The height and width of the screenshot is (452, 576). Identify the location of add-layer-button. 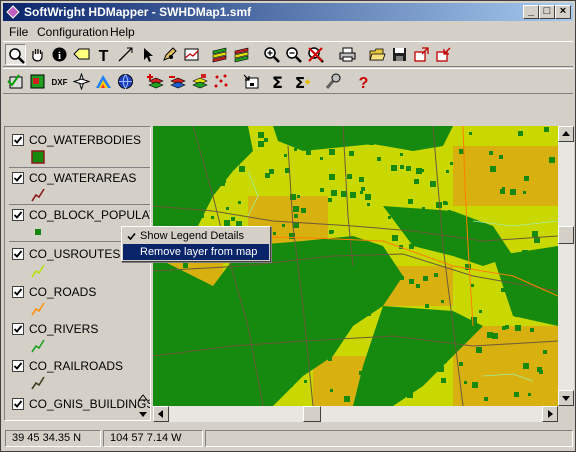
(155, 81).